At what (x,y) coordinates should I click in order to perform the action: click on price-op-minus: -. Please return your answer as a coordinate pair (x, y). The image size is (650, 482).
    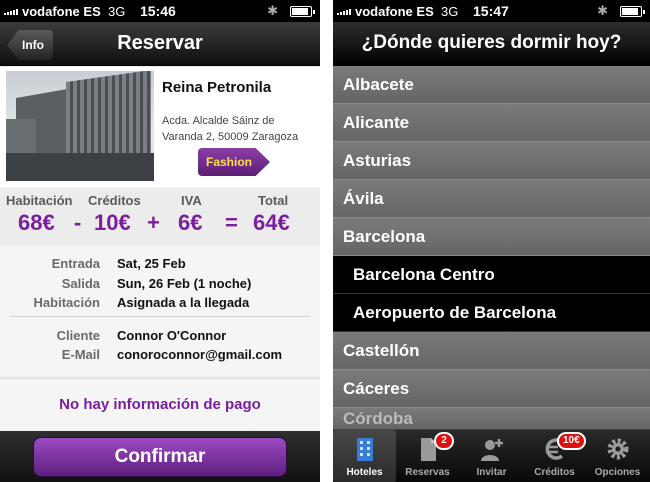
    Looking at the image, I should click on (78, 222).